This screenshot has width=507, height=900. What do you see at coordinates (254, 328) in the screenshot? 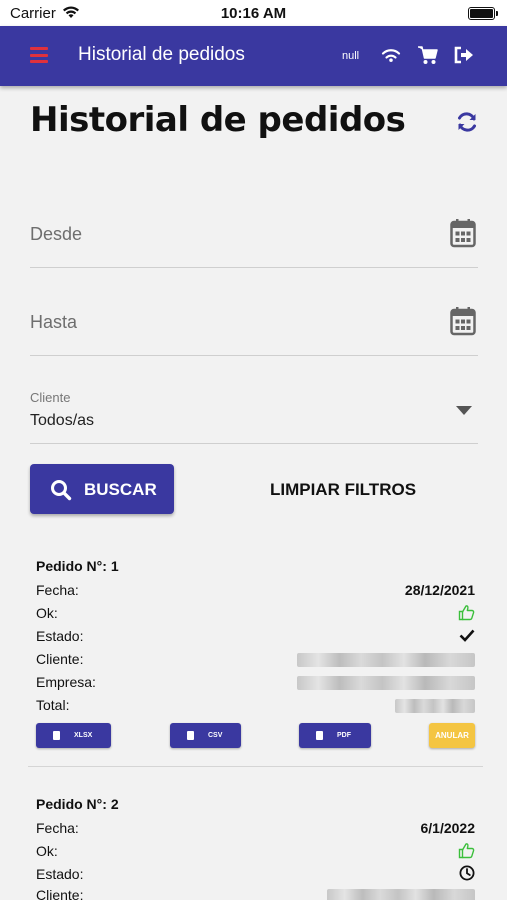
I see `hasta-date-field: Hasta` at bounding box center [254, 328].